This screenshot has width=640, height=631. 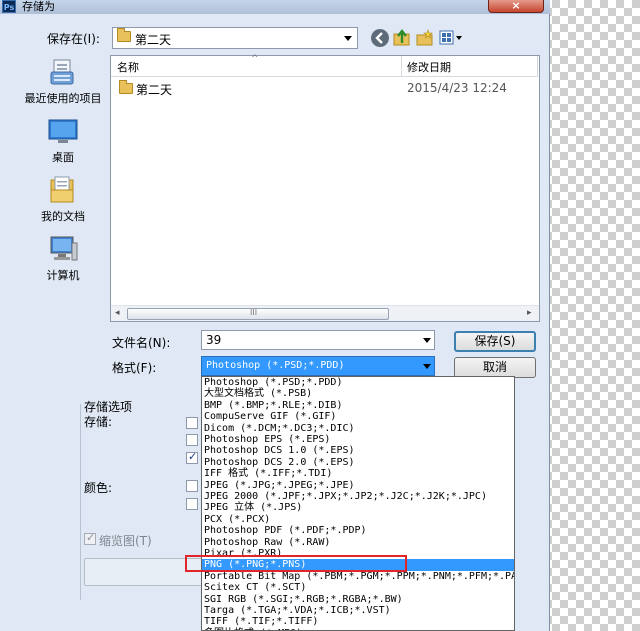 I want to click on format-option: Targa (*.TGA;*.VDA;*.ICB;*.VST), so click(x=358, y=610).